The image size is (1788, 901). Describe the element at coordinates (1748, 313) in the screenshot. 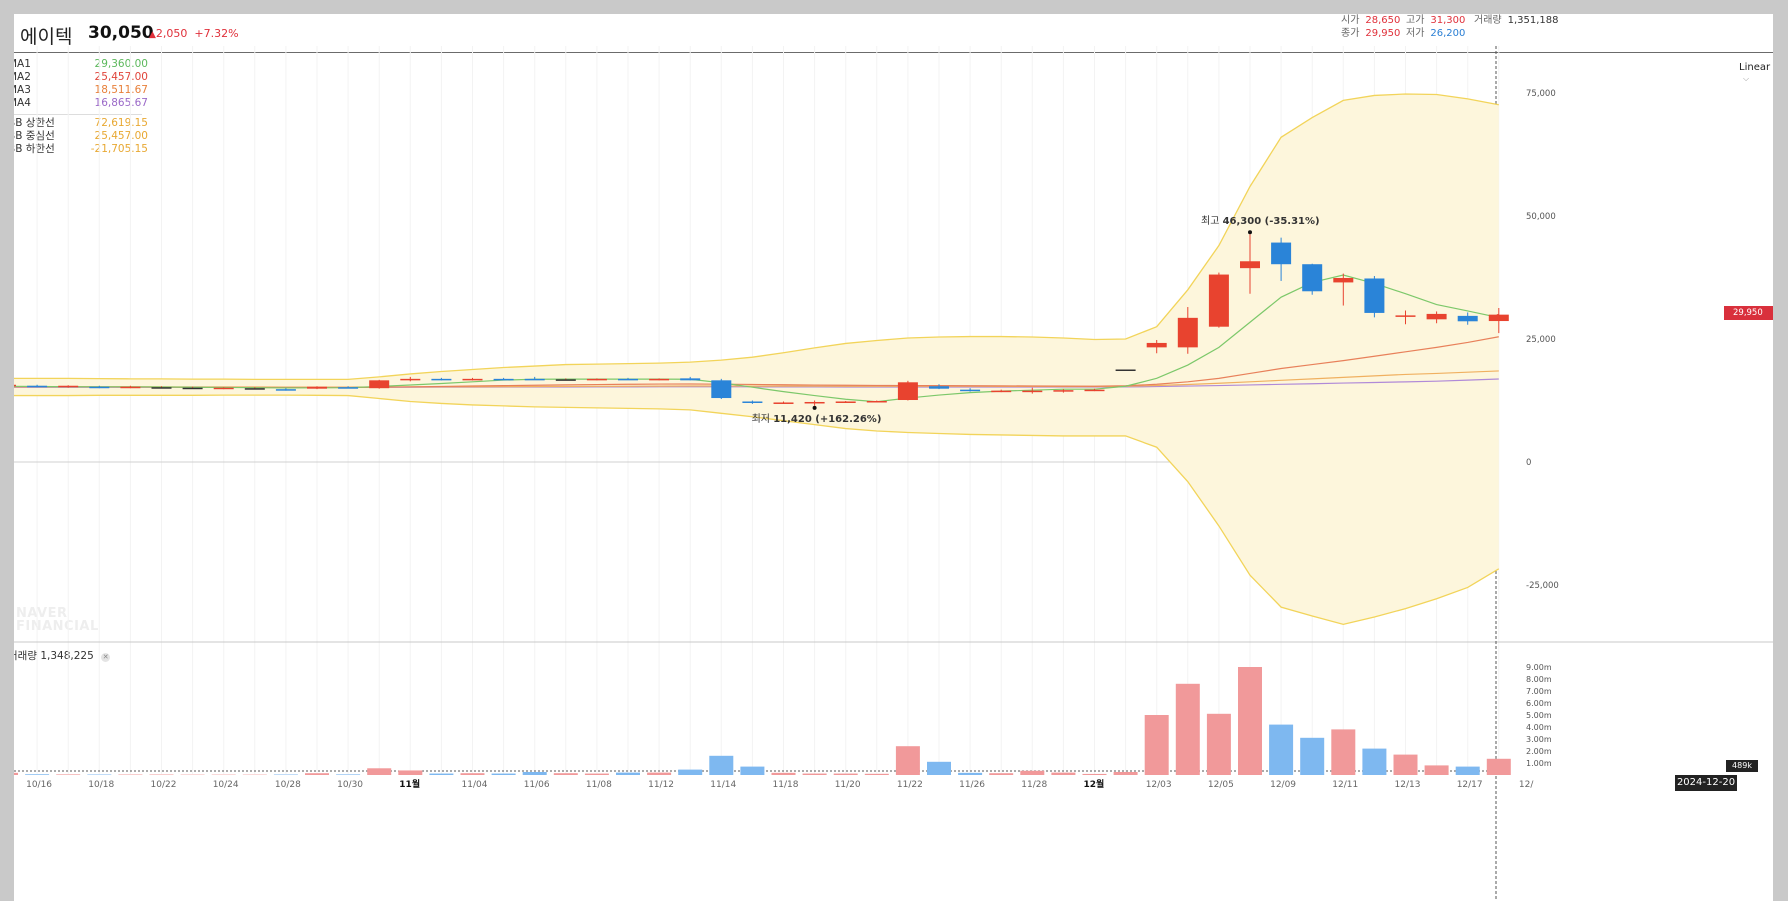

I see `last-price-marker: 29,950` at that location.